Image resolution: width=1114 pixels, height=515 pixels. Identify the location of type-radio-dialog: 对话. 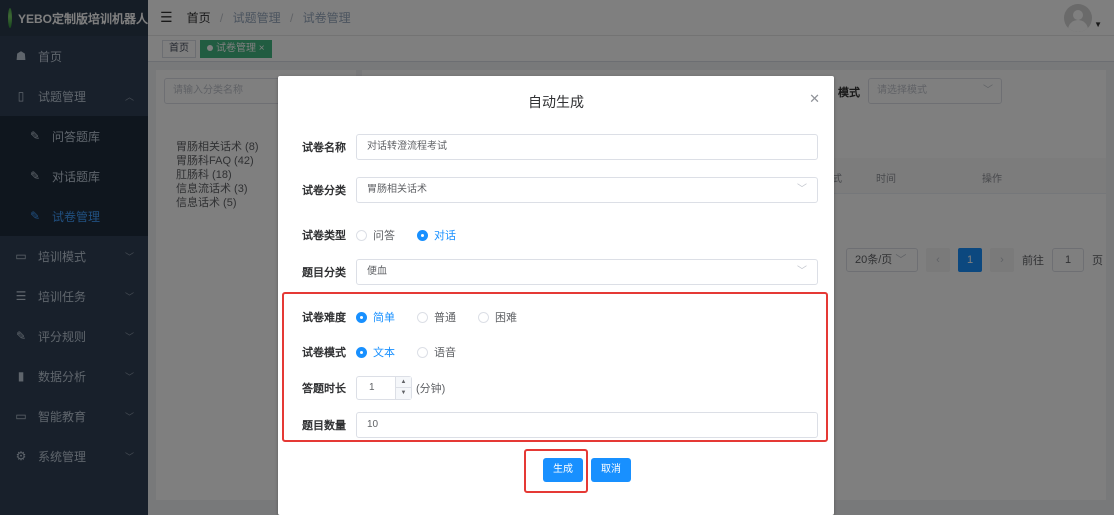
(436, 235).